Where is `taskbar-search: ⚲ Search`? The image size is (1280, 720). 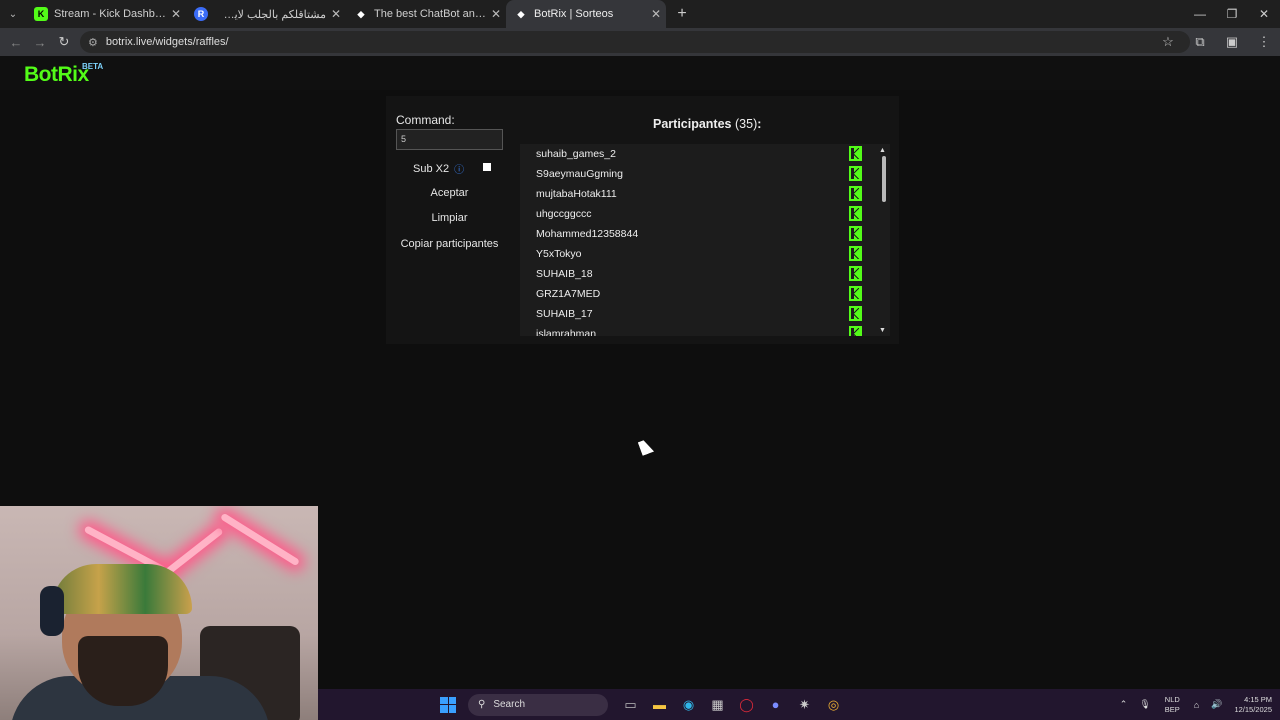
taskbar-search: ⚲ Search is located at coordinates (538, 704).